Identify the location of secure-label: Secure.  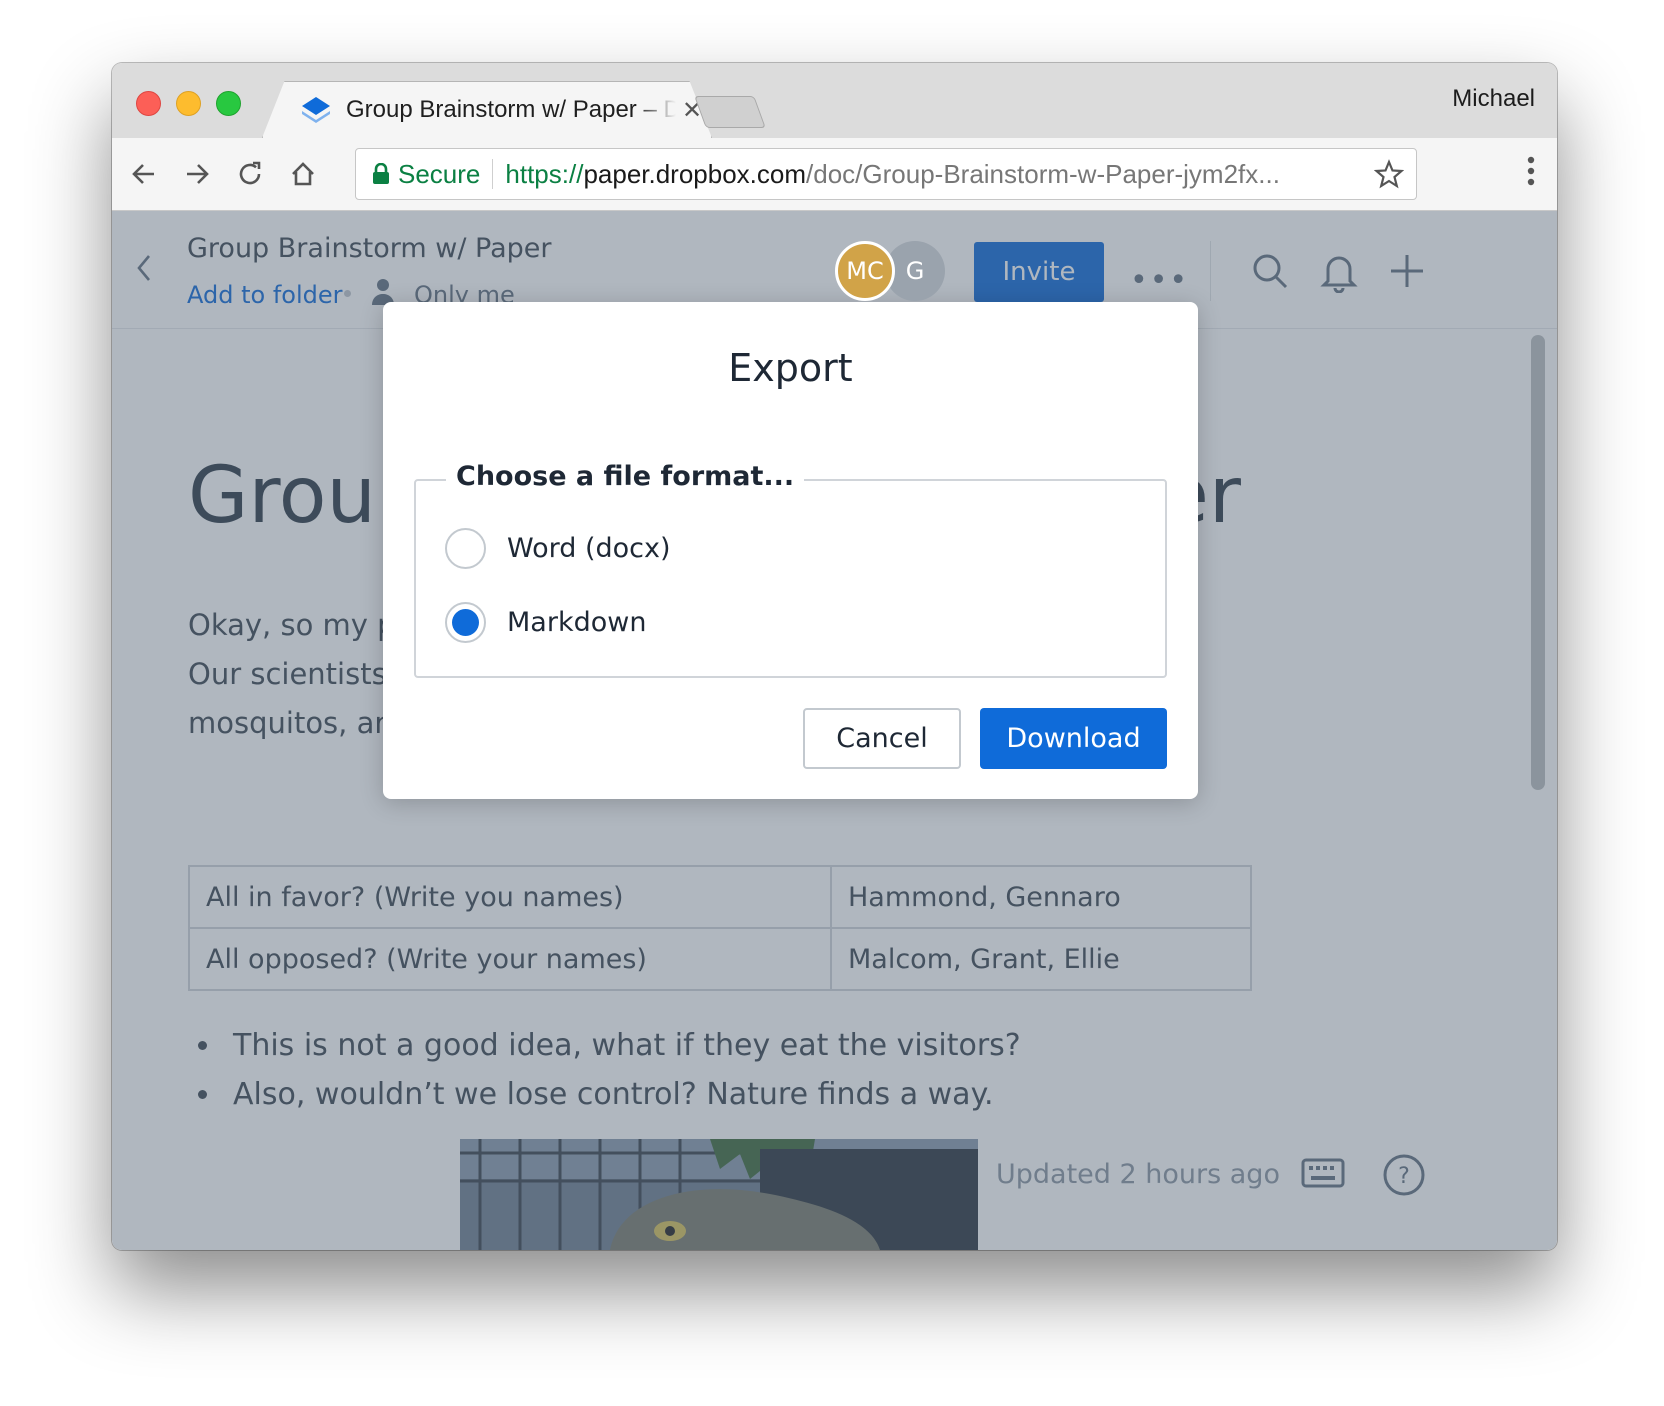
(439, 173).